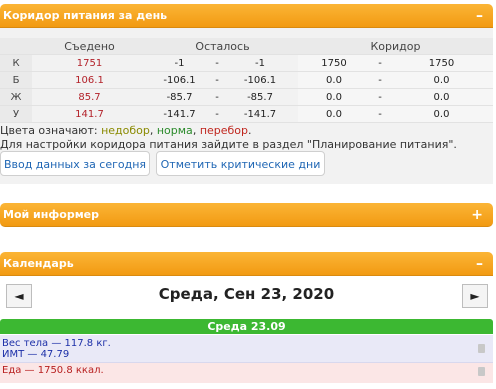  What do you see at coordinates (51, 130) in the screenshot?
I see `legend-prefix: Цвета означают:` at bounding box center [51, 130].